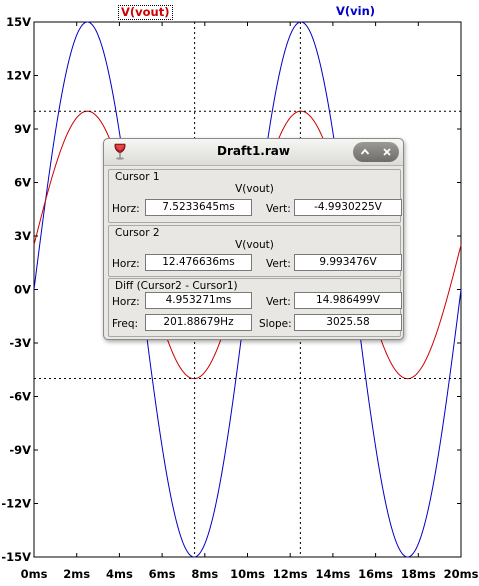 This screenshot has width=479, height=586. Describe the element at coordinates (162, 574) in the screenshot. I see `x-tick-label: 6ms` at that location.